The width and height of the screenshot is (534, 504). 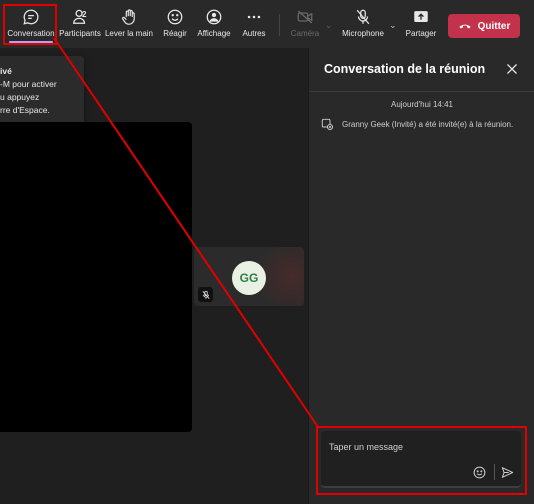 I want to click on camera-button: Caméra, so click(x=305, y=26).